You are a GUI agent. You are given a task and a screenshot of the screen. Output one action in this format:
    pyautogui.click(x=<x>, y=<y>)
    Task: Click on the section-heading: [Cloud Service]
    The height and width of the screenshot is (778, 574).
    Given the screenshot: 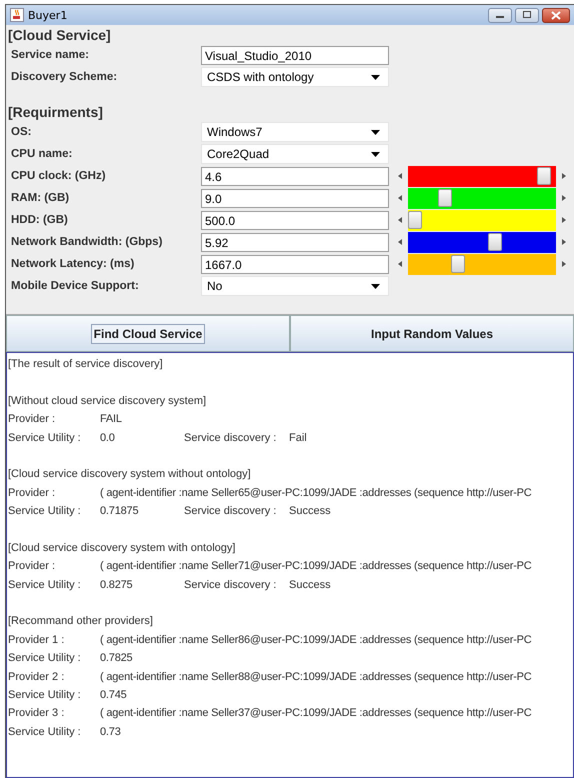 What is the action you would take?
    pyautogui.click(x=59, y=35)
    